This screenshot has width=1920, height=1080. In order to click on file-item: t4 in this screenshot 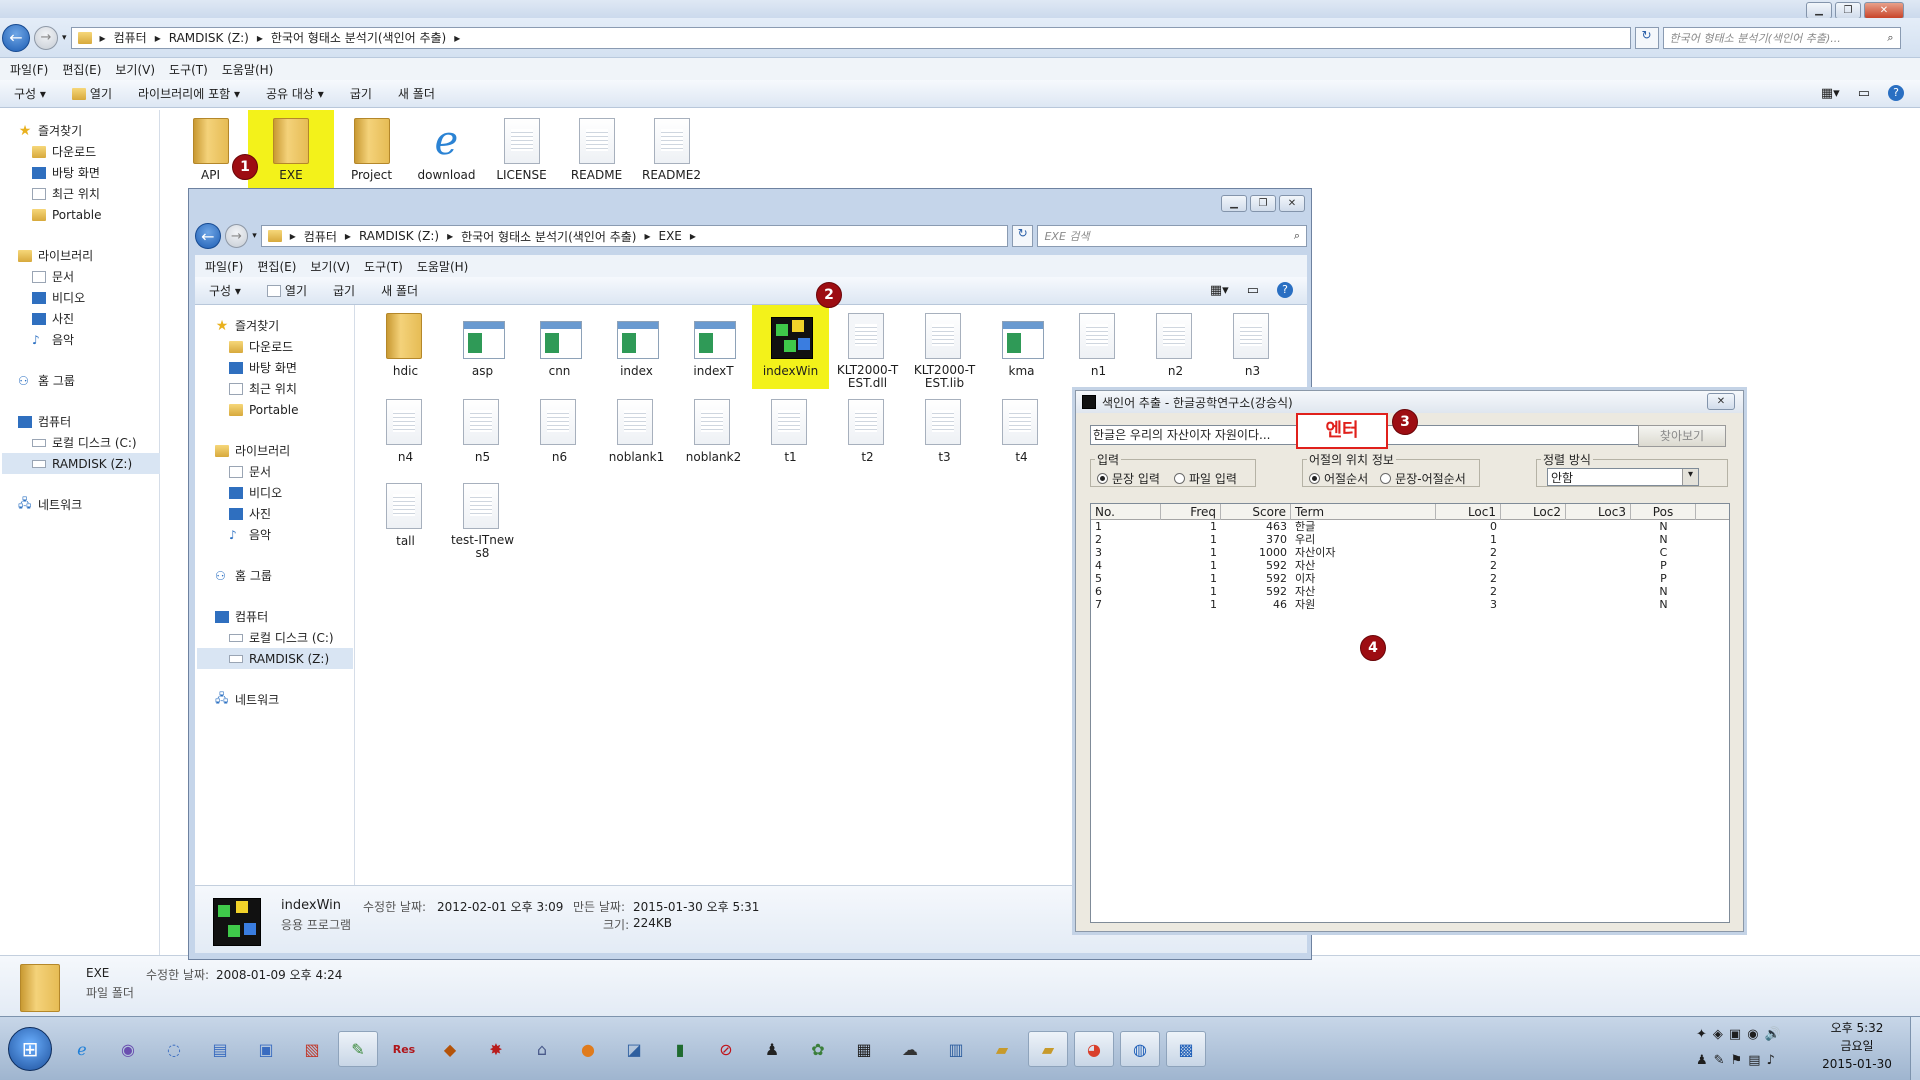, I will do `click(1021, 437)`.